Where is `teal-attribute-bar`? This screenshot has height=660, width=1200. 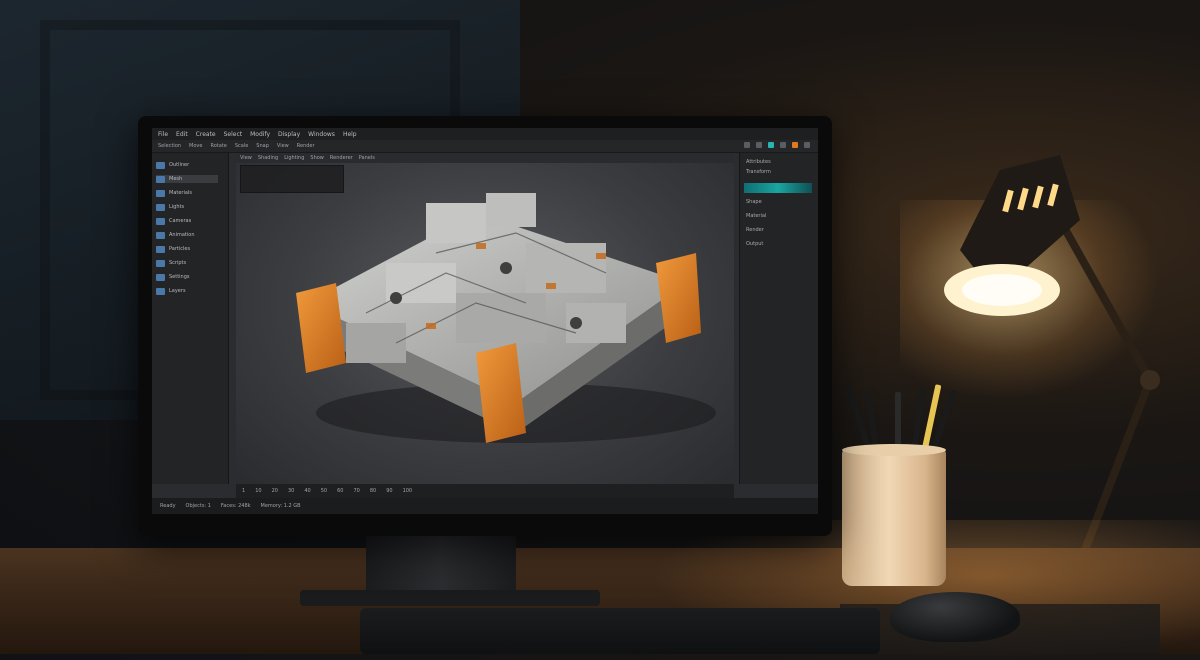 teal-attribute-bar is located at coordinates (778, 188).